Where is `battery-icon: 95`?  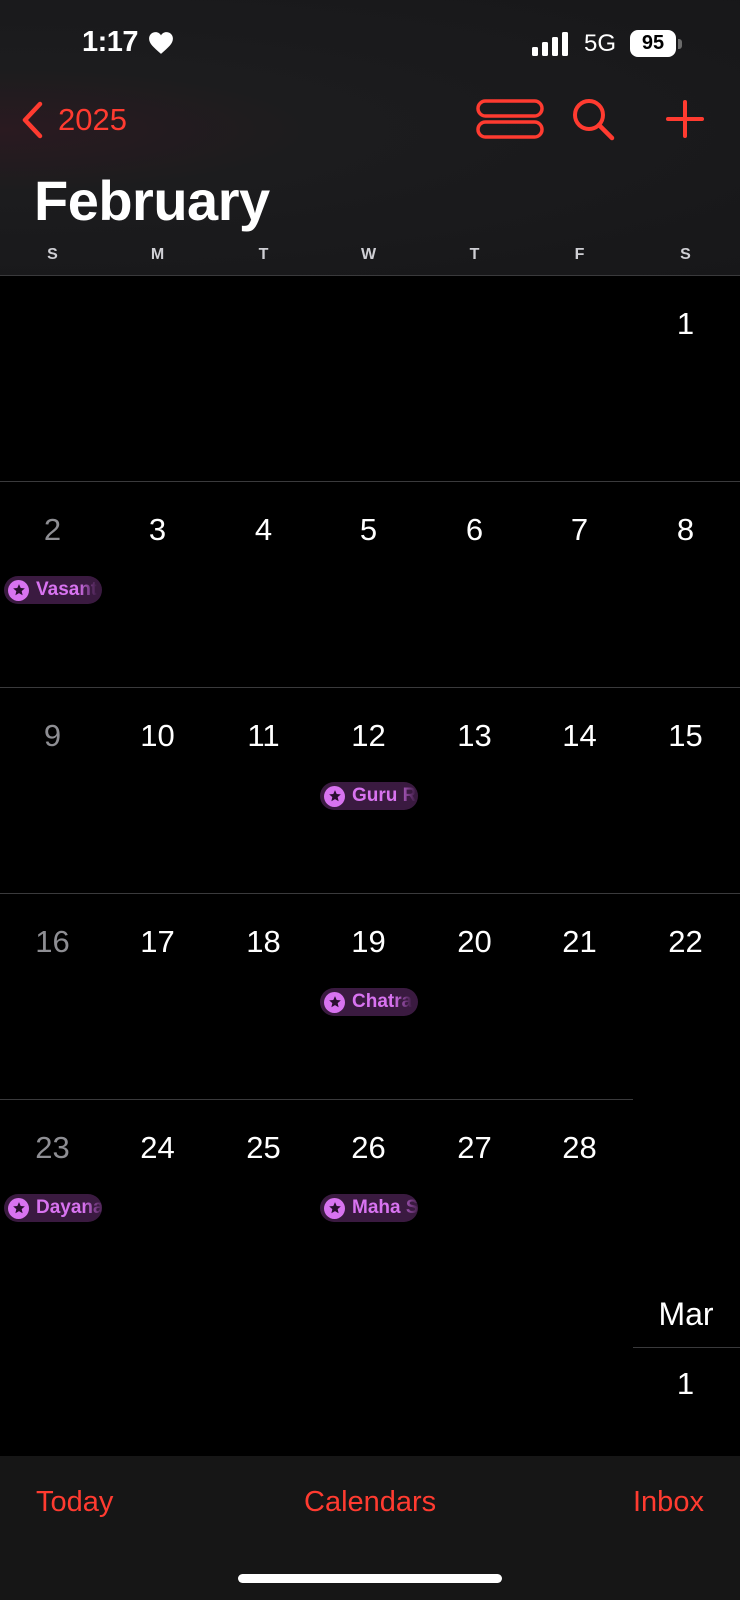 battery-icon: 95 is located at coordinates (656, 43).